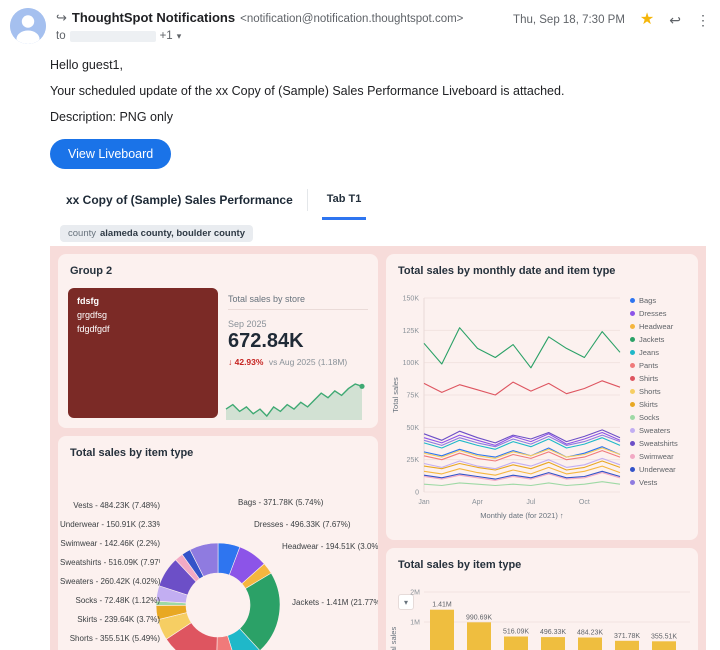  What do you see at coordinates (662, 352) in the screenshot?
I see `legend-item-jeans: Jeans` at bounding box center [662, 352].